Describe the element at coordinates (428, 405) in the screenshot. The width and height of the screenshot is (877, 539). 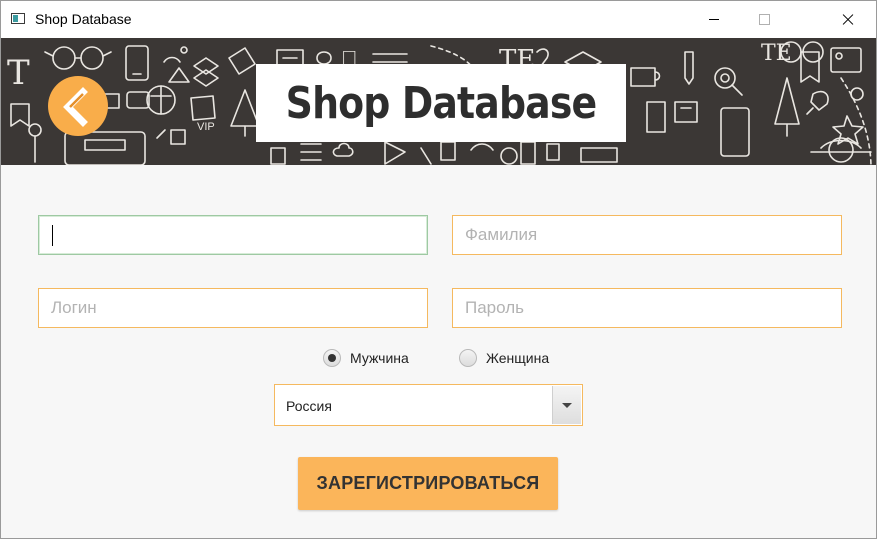
I see `country-select: Россия` at that location.